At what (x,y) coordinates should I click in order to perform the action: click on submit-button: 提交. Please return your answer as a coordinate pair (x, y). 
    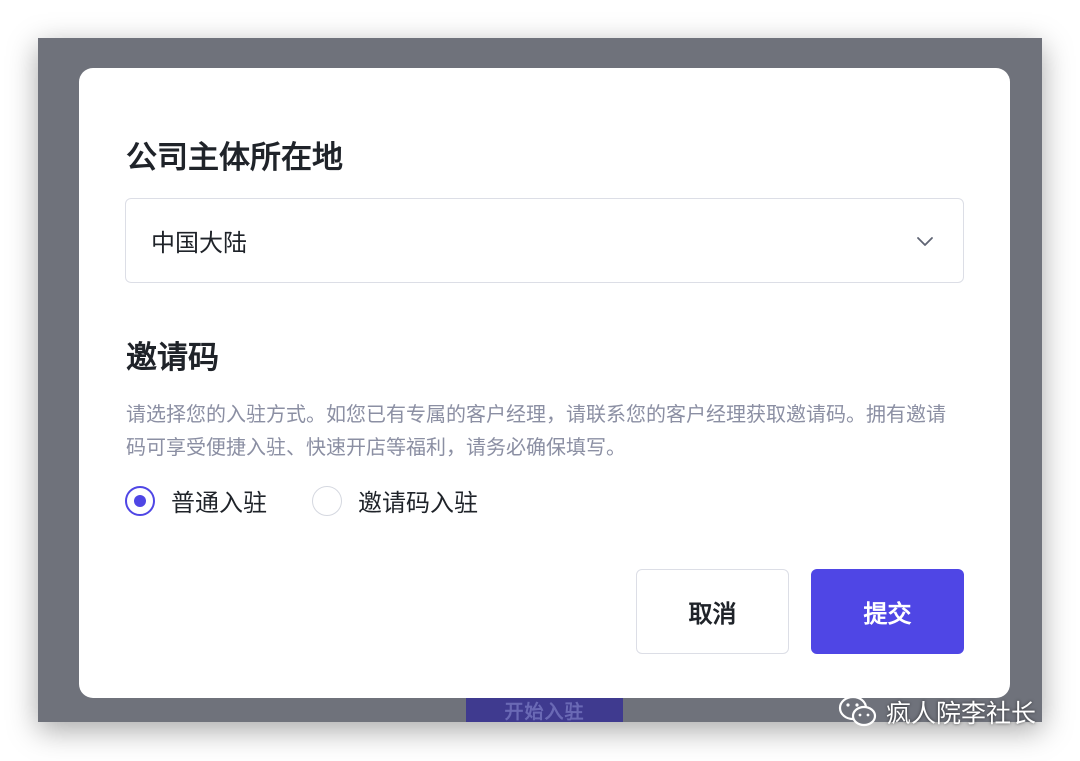
    Looking at the image, I should click on (887, 611).